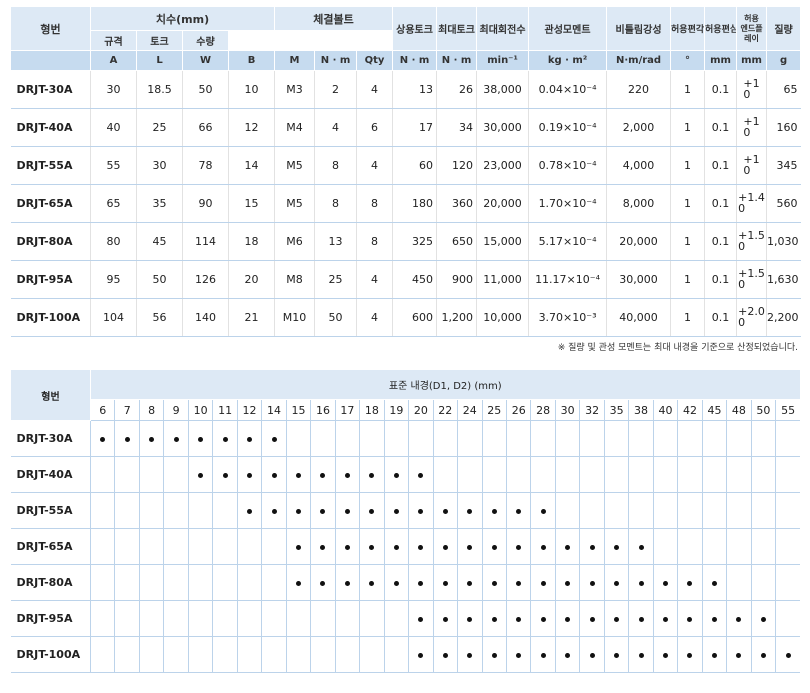 This screenshot has width=810, height=693. Describe the element at coordinates (763, 410) in the screenshot. I see `bore-size-header: 50` at that location.